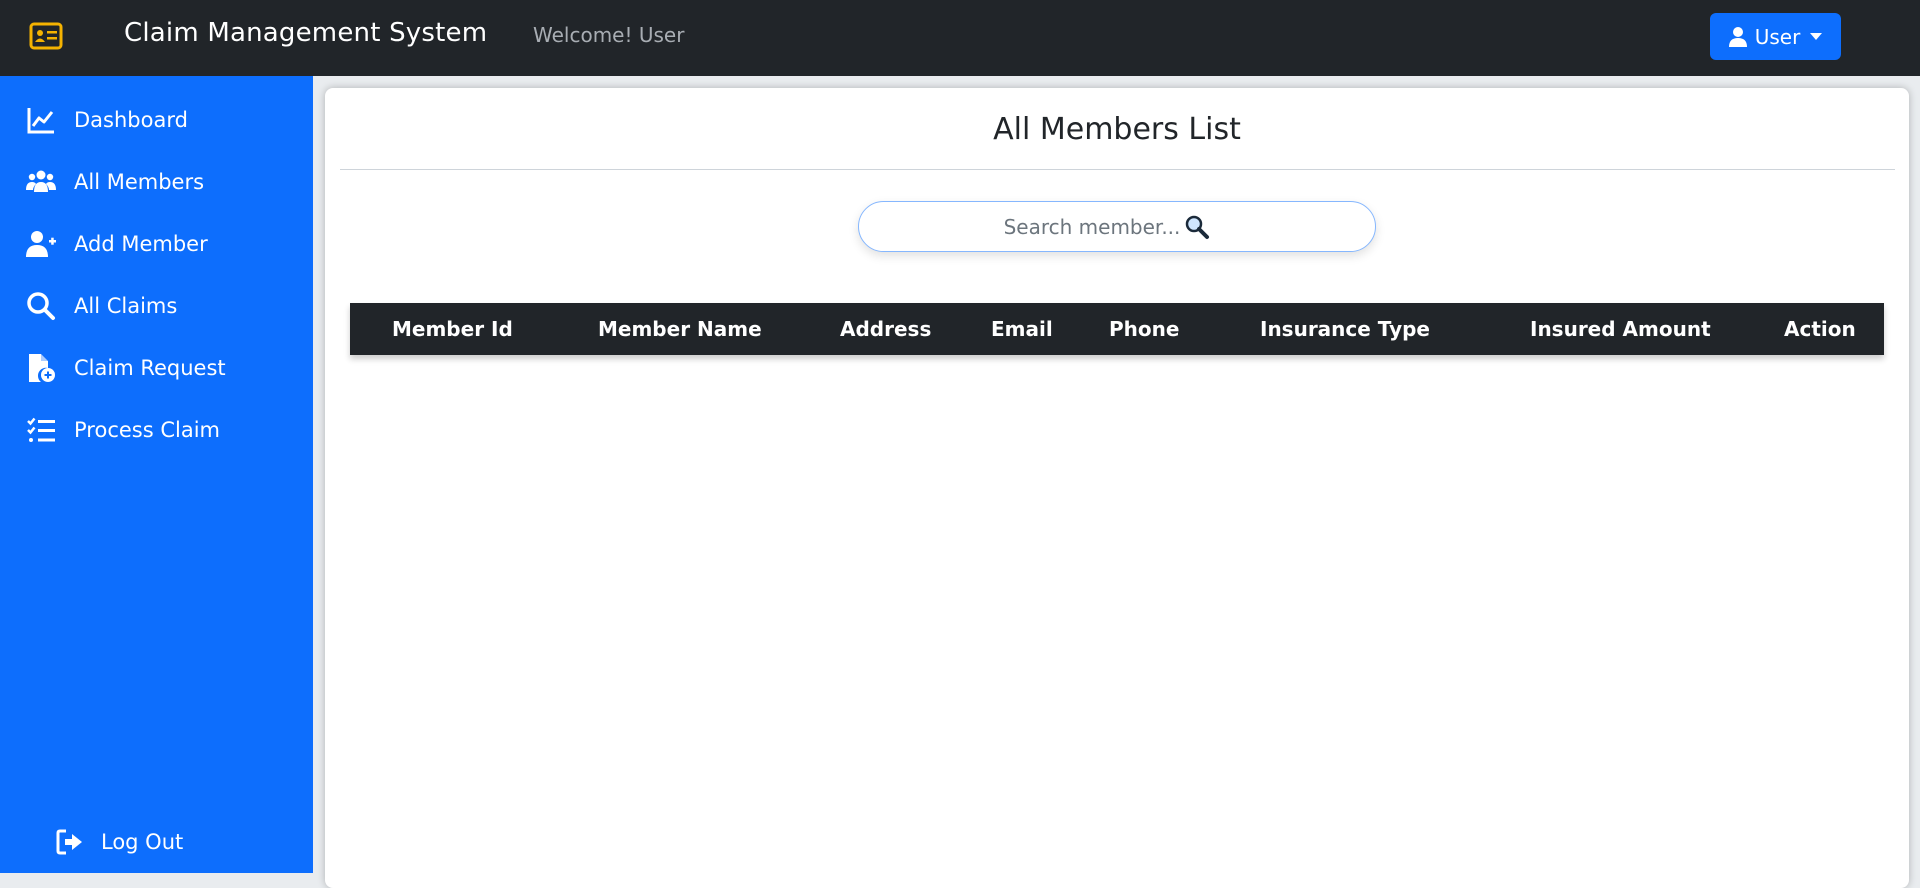 The image size is (1920, 888). What do you see at coordinates (131, 120) in the screenshot?
I see `sidebar-item-label: Dashboard` at bounding box center [131, 120].